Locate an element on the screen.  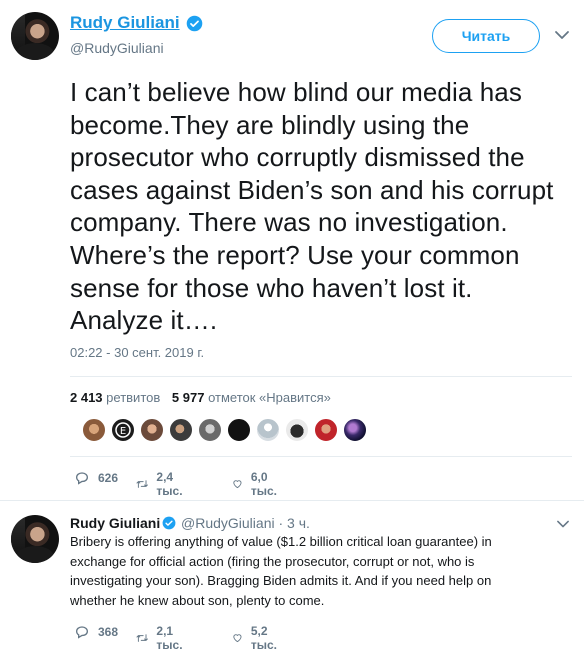
reply-button: 626 is located at coordinates (96, 478).